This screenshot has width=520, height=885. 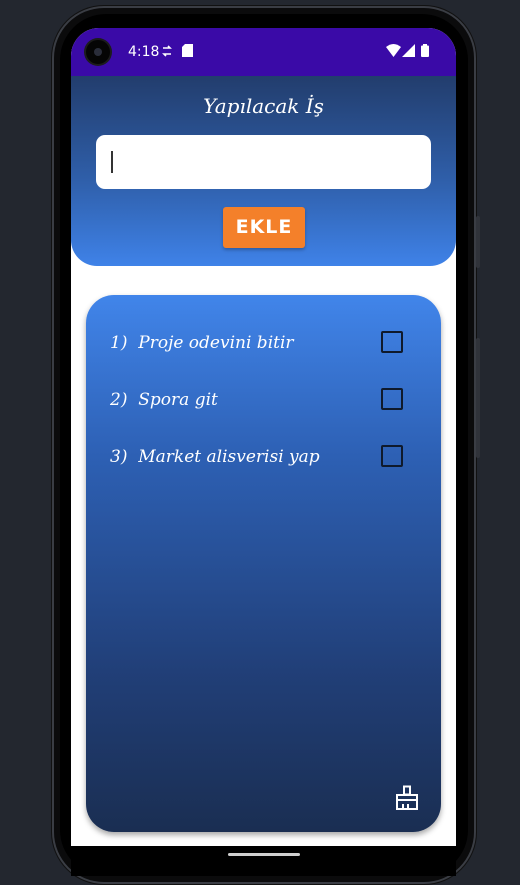 What do you see at coordinates (263, 52) in the screenshot?
I see `status-bar: 4:18` at bounding box center [263, 52].